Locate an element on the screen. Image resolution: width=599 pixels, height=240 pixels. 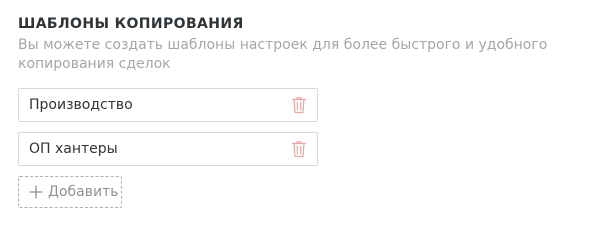
template-item: ОП хантеры is located at coordinates (168, 149).